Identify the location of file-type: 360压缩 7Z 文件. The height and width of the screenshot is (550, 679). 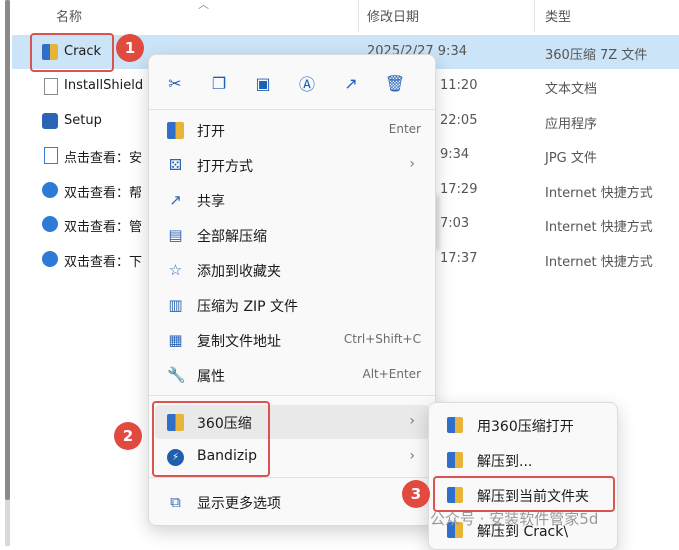
(596, 55).